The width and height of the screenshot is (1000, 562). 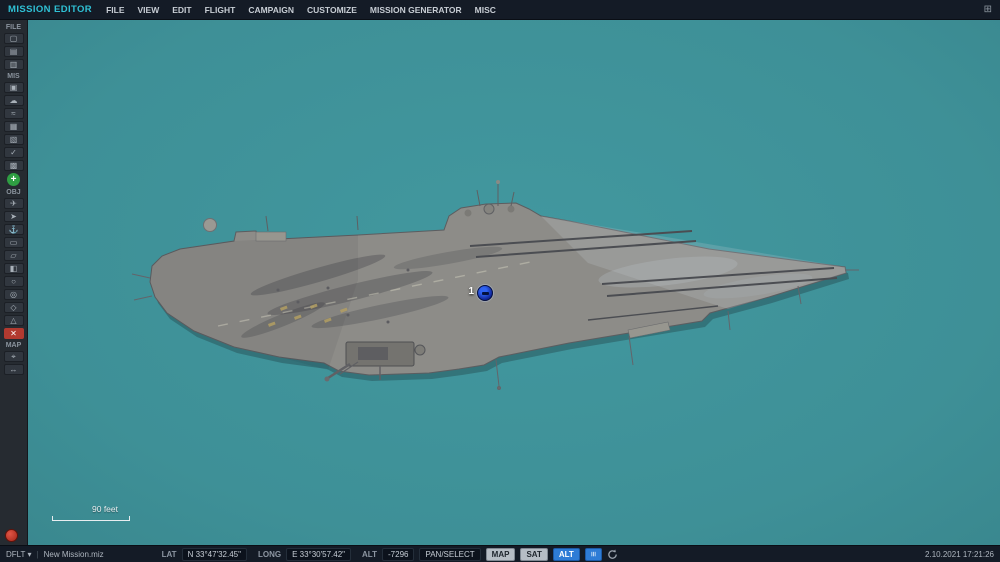 I want to click on bullseye-icon: ◎, so click(x=13, y=294).